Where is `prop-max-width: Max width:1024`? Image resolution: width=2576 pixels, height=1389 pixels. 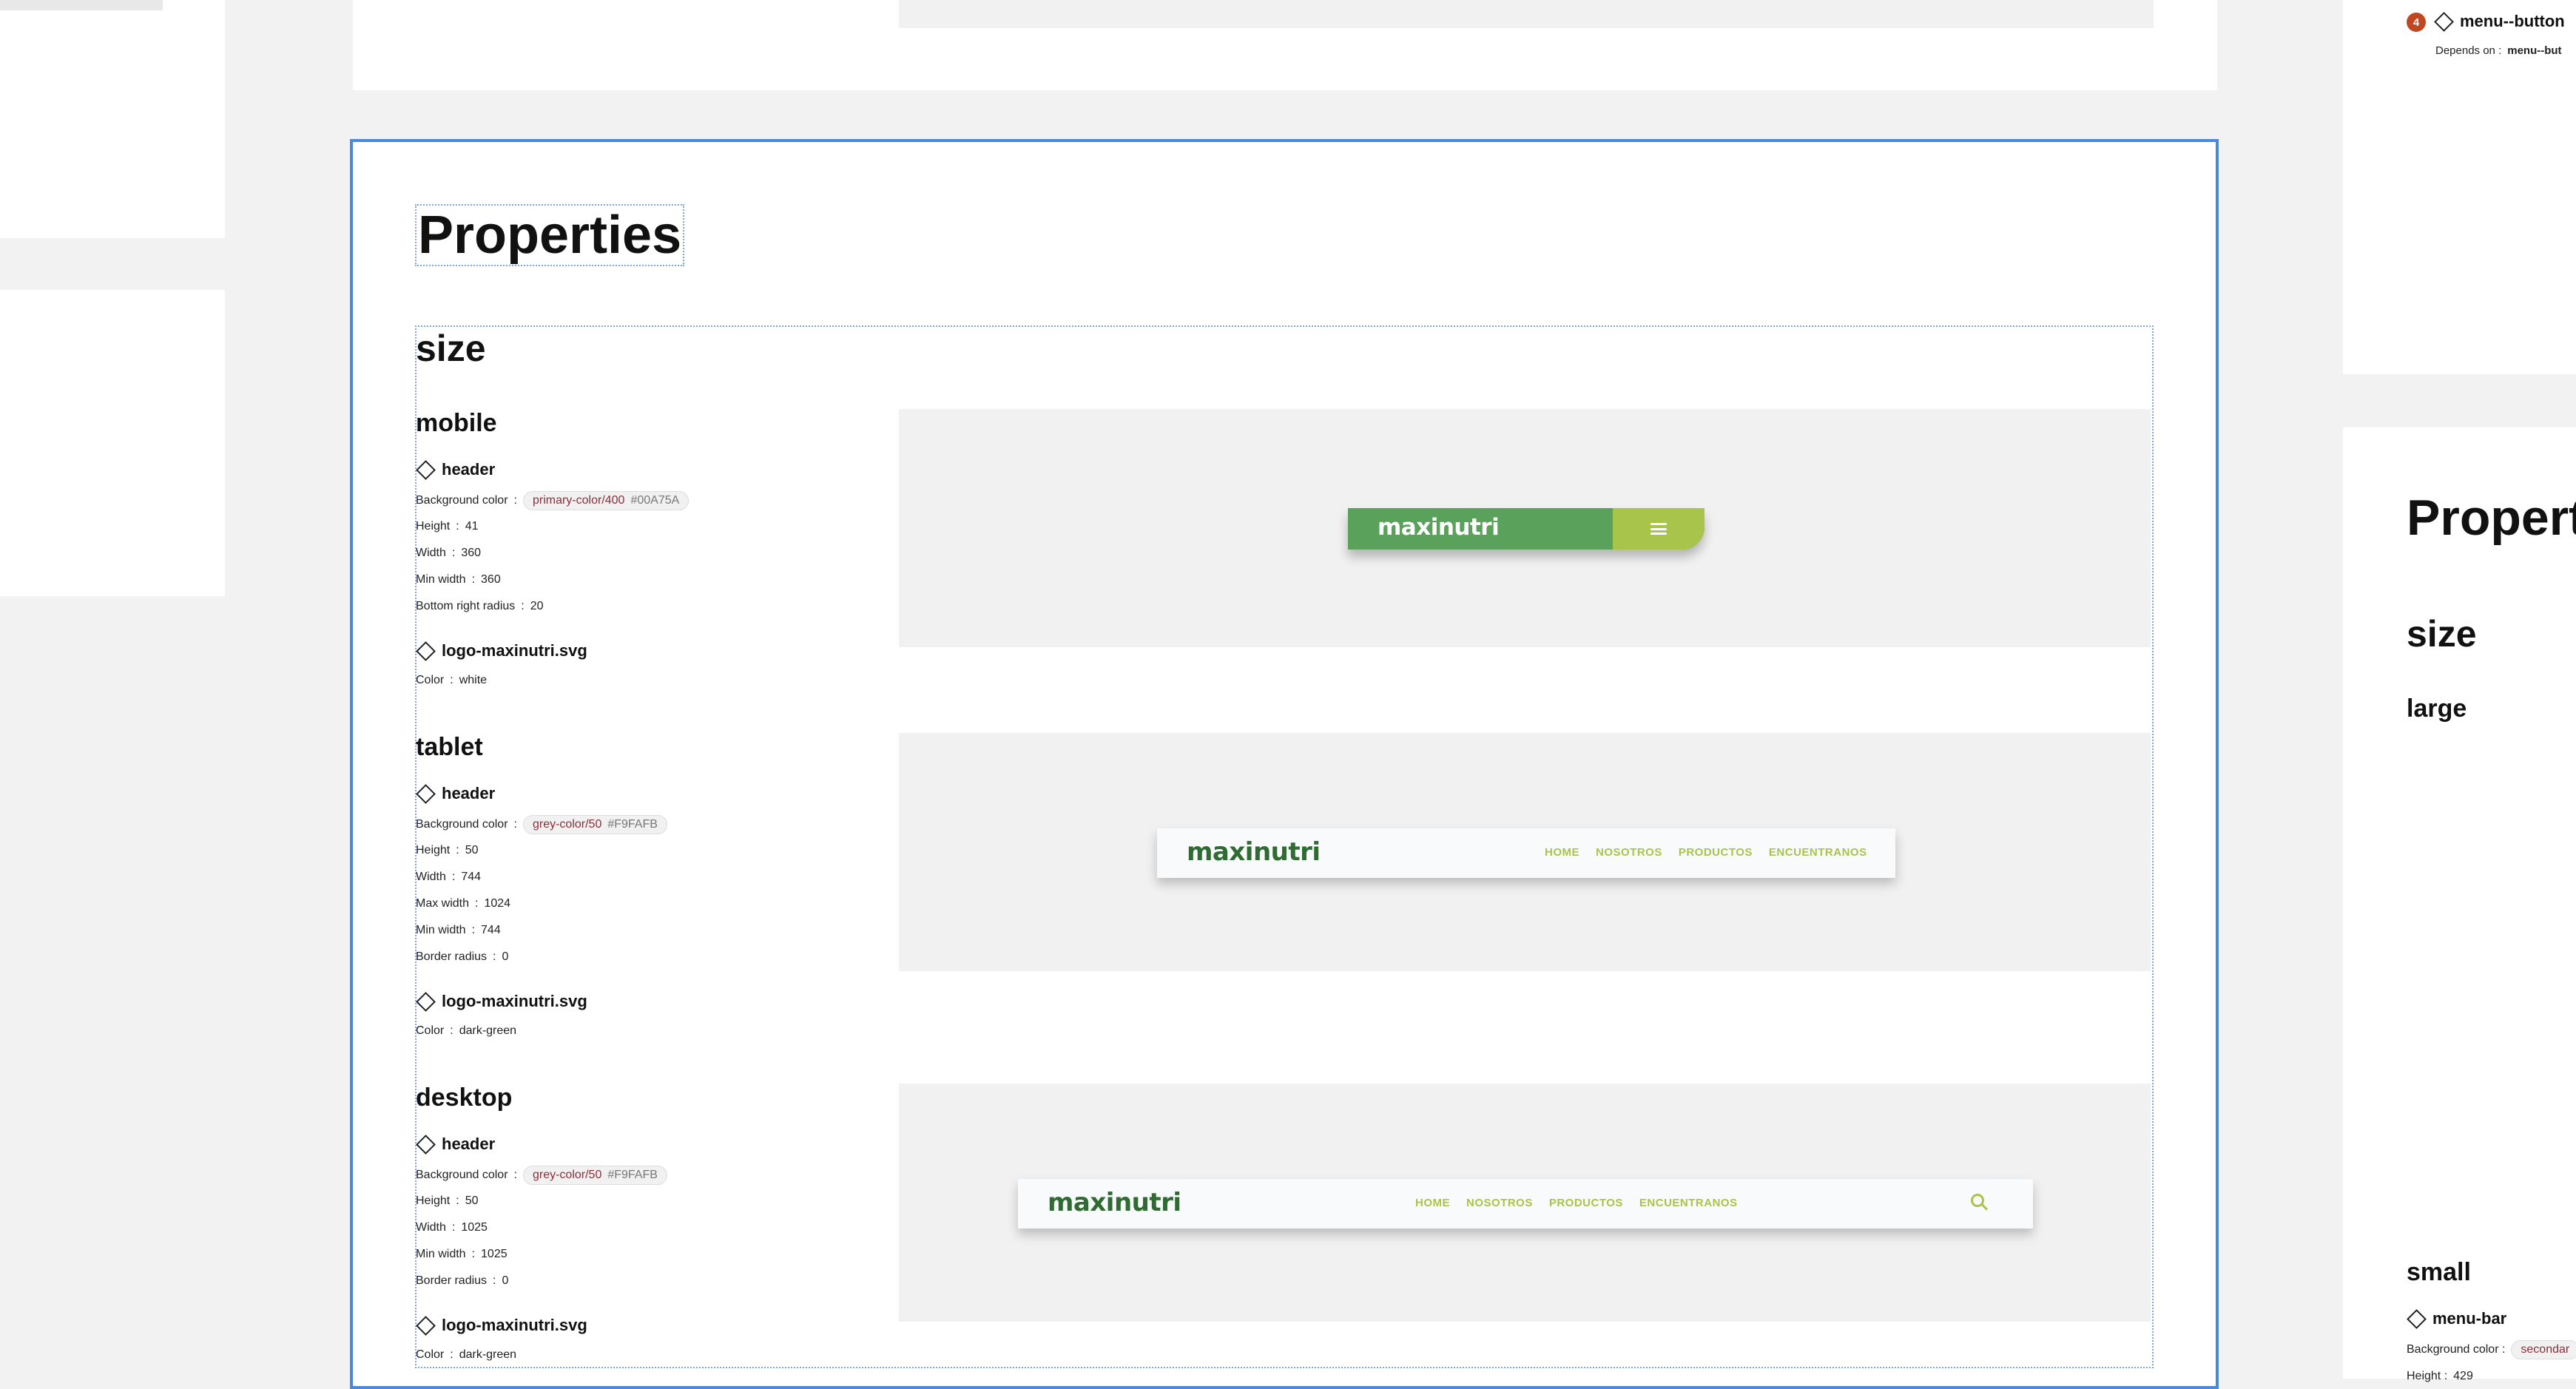 prop-max-width: Max width:1024 is located at coordinates (463, 903).